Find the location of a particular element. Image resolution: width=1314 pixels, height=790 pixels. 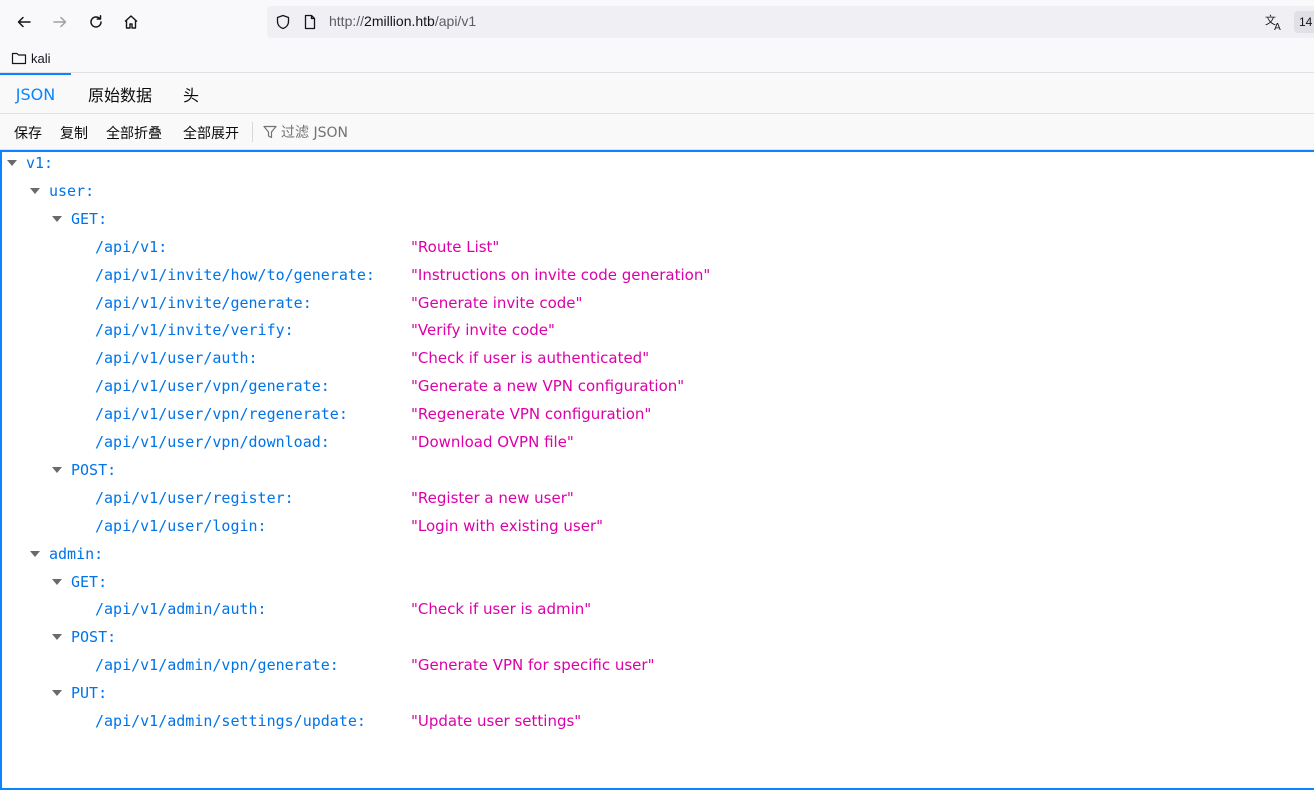

json-key: /api/v1/admin/settings/update: is located at coordinates (230, 721).